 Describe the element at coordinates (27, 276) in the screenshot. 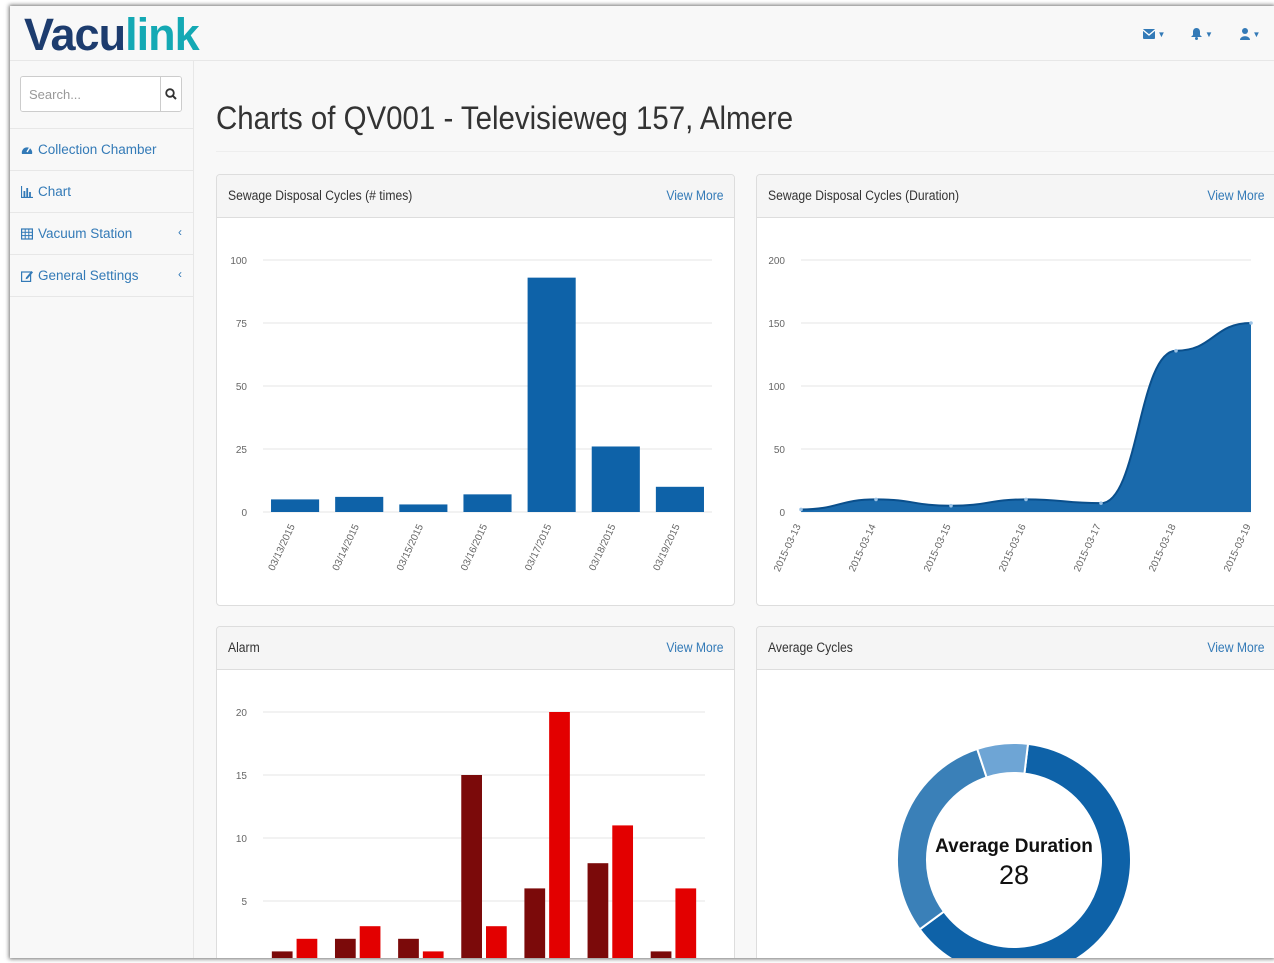

I see `edit-icon` at that location.